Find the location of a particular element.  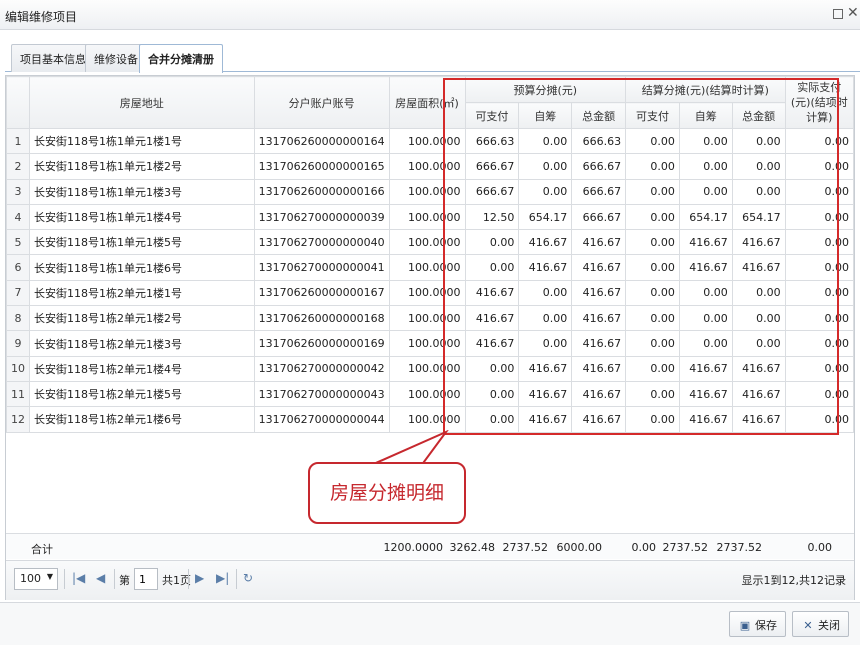

prev-page-icon: ◀ is located at coordinates (100, 578).